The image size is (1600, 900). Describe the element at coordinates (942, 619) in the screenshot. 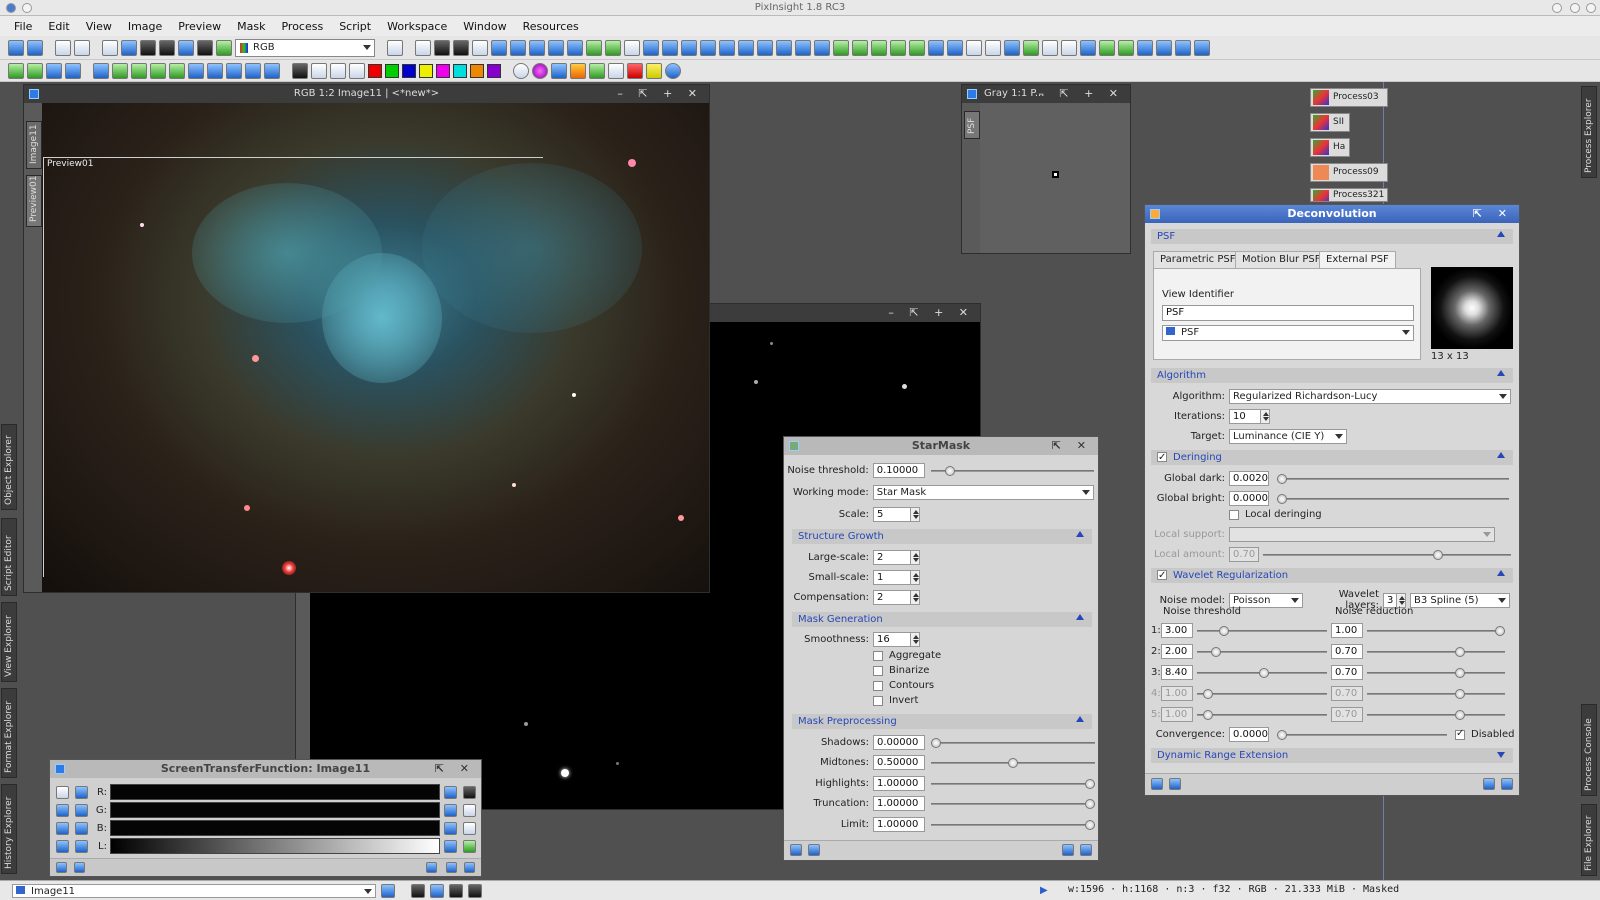

I see `mask-generation-section: Mask Generation` at that location.